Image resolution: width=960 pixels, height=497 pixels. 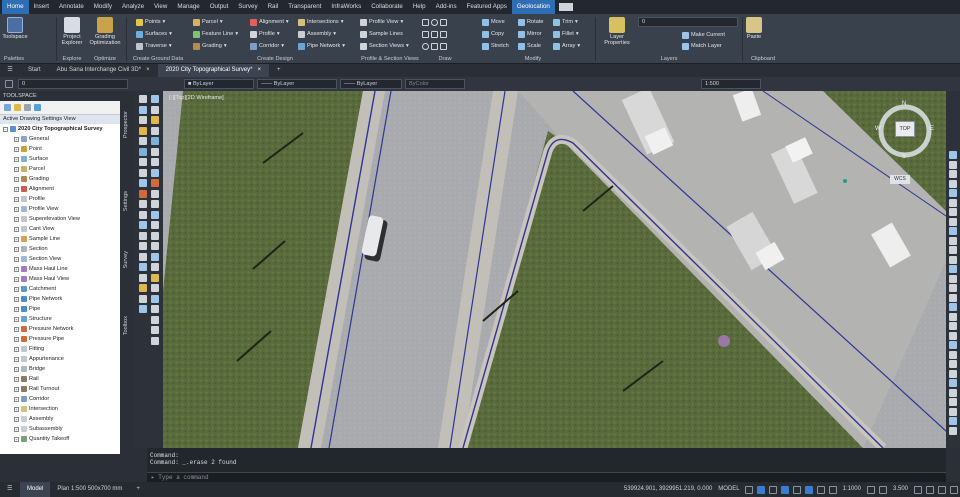 What do you see at coordinates (67, 129) in the screenshot?
I see `tree-root: −2020 City Topographical Survey` at bounding box center [67, 129].